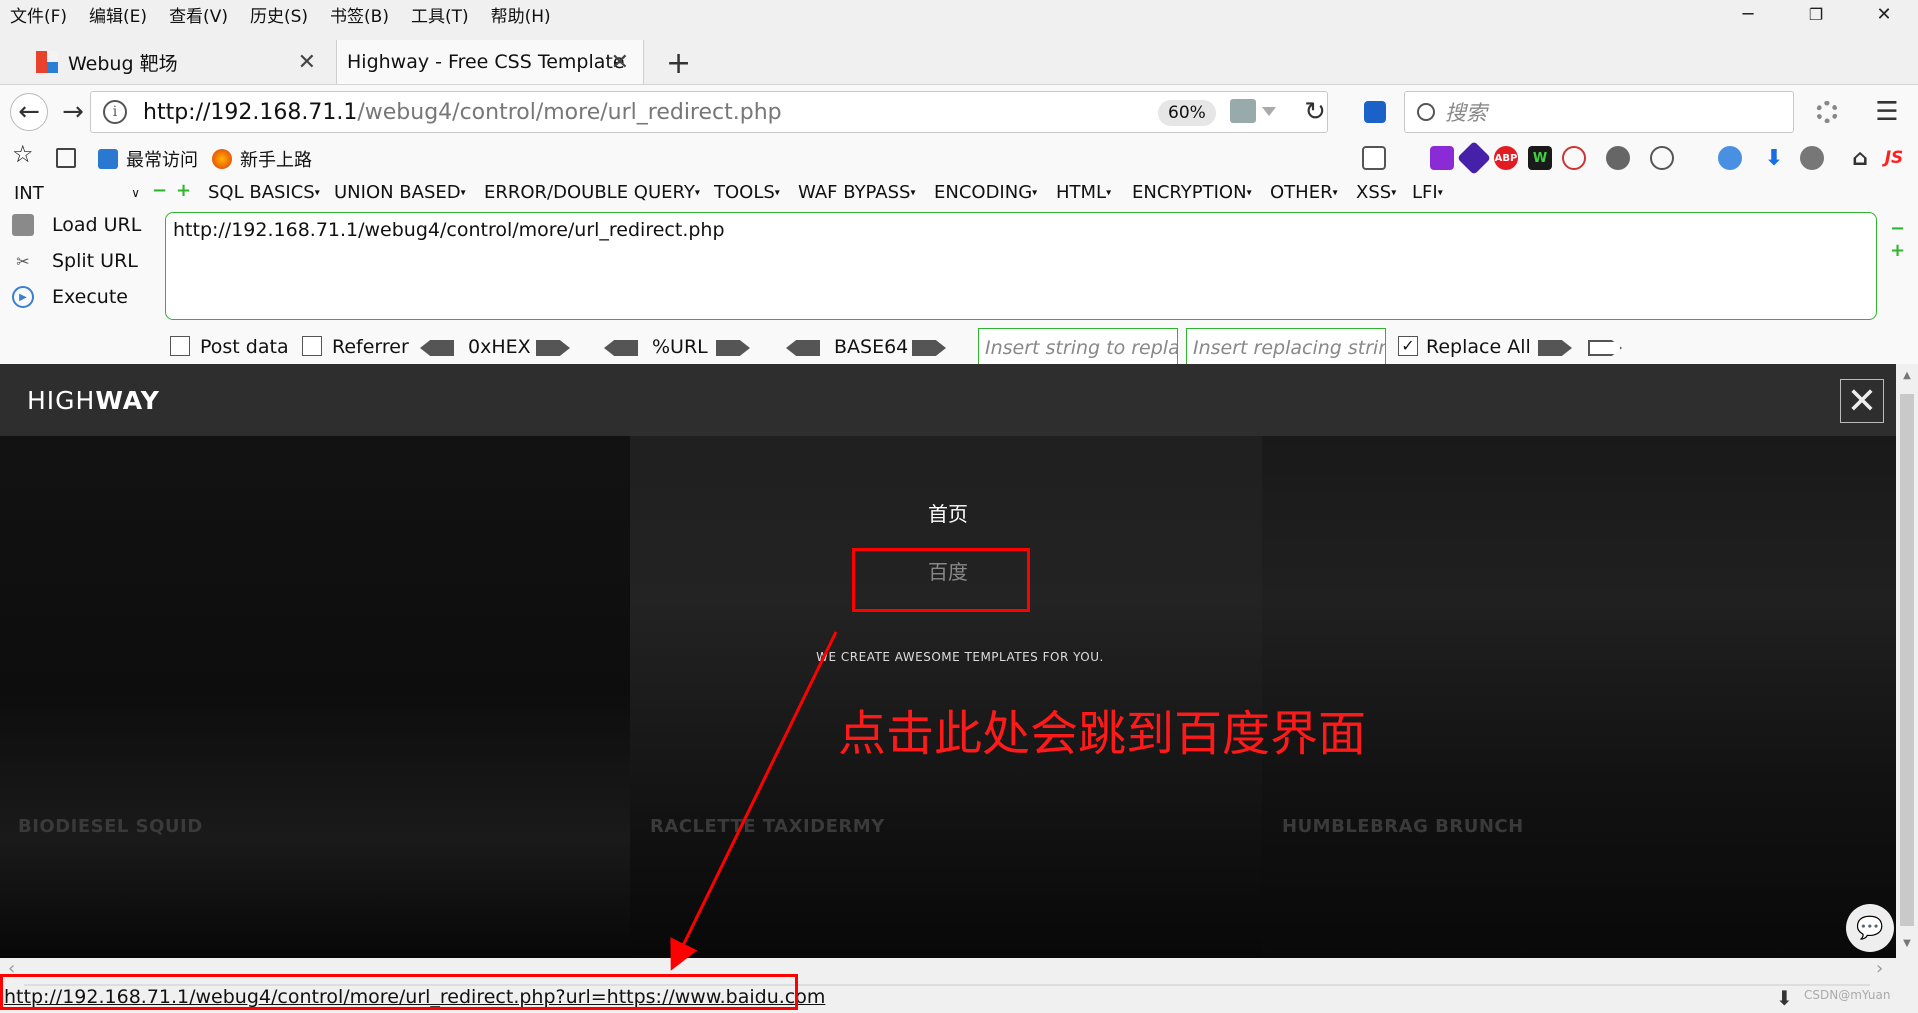  What do you see at coordinates (262, 159) in the screenshot?
I see `bookmark-getting-started: 新手上路` at bounding box center [262, 159].